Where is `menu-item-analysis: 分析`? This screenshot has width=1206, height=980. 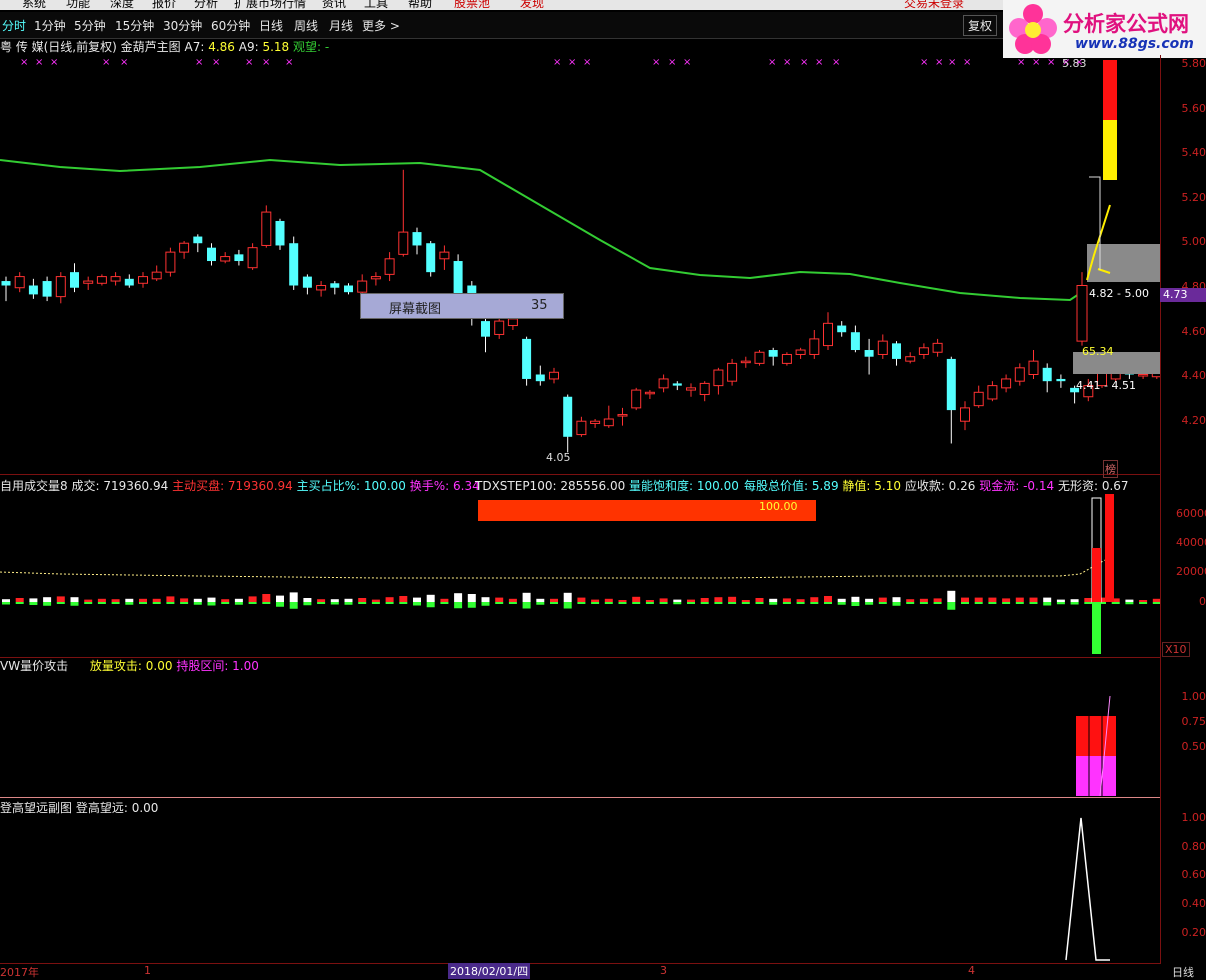
menu-item-analysis: 分析 is located at coordinates (206, 5).